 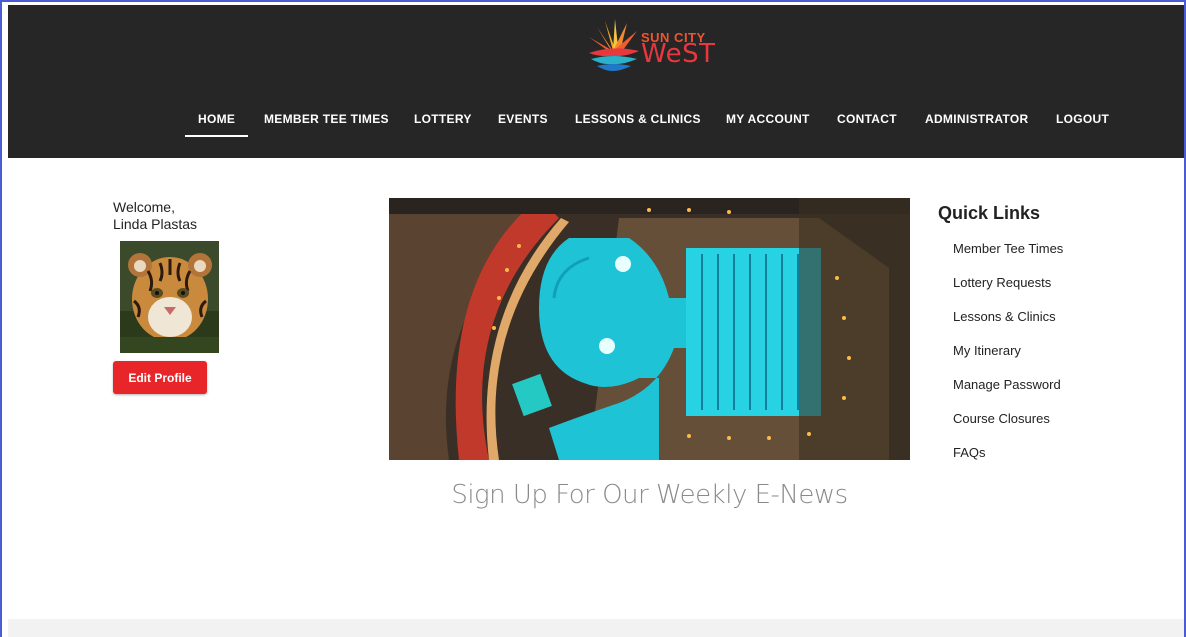 What do you see at coordinates (596, 628) in the screenshot?
I see `footer-strip` at bounding box center [596, 628].